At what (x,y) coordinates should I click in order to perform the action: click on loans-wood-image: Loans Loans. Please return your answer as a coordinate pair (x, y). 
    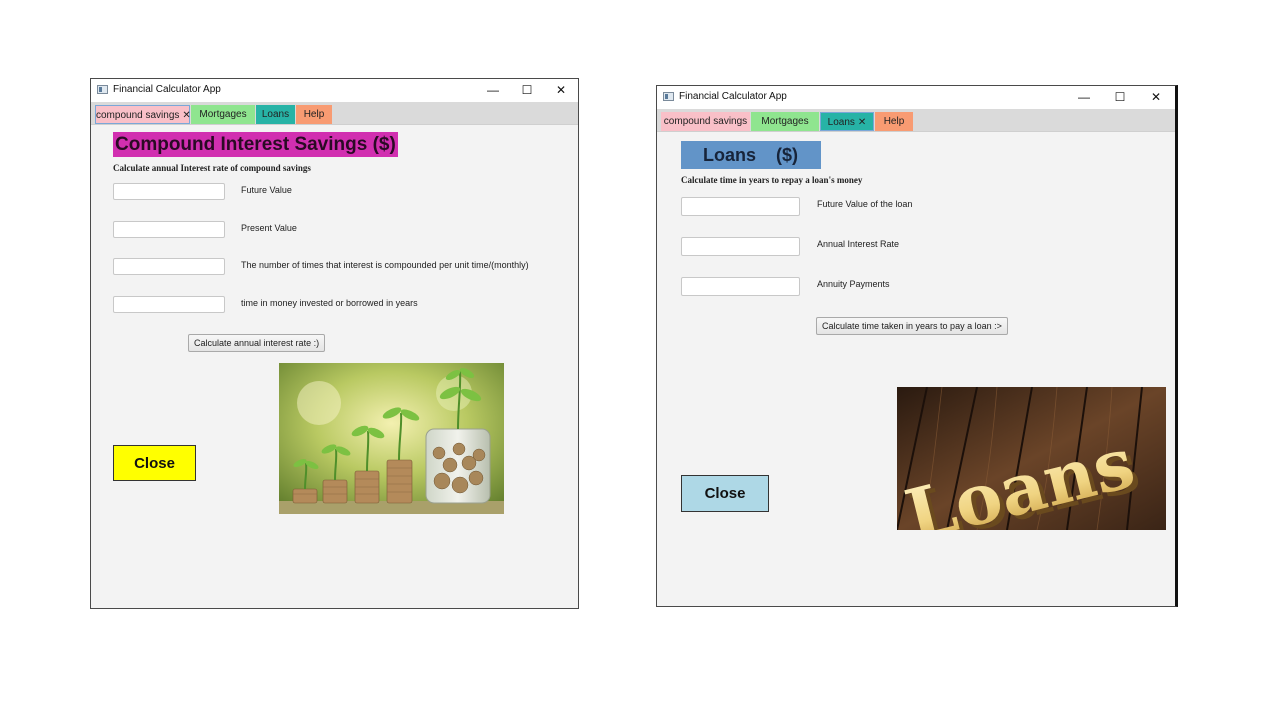
    Looking at the image, I should click on (1031, 458).